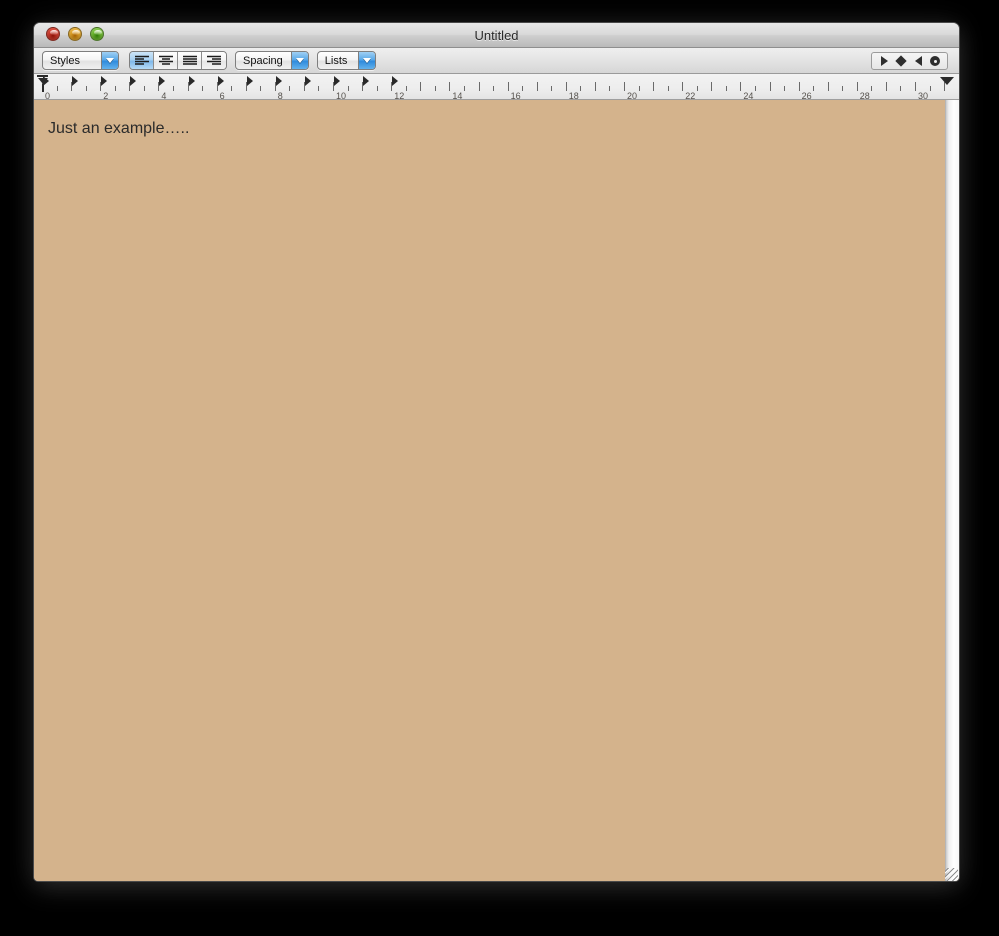  What do you see at coordinates (864, 95) in the screenshot?
I see `ruler-label: 28` at bounding box center [864, 95].